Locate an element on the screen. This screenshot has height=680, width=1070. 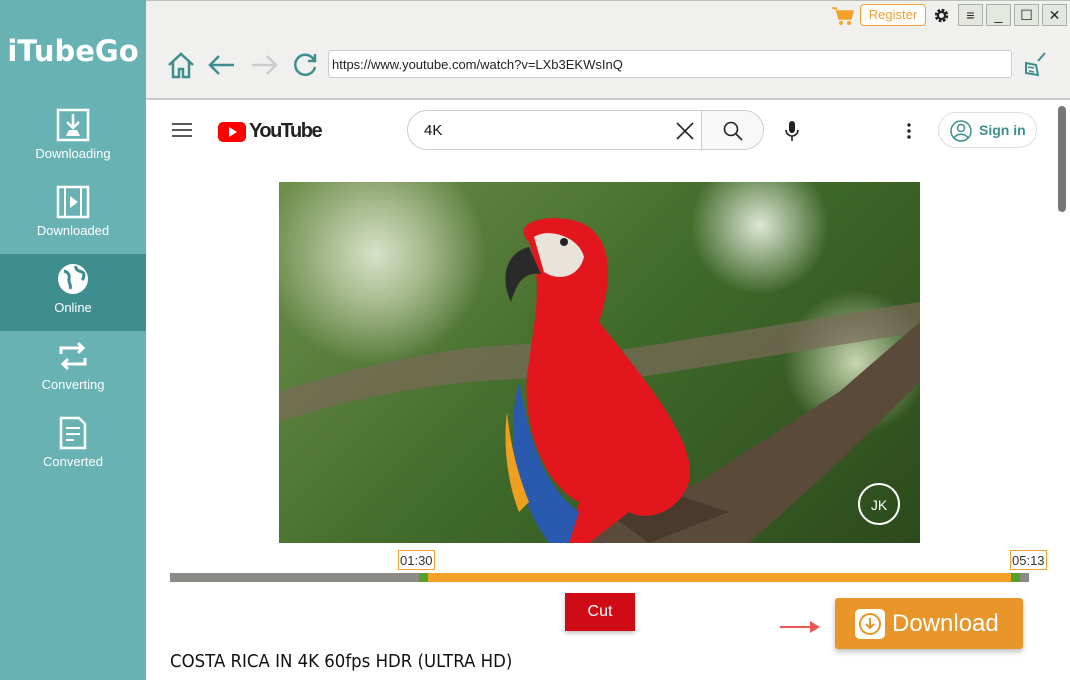
globe-icon is located at coordinates (73, 279).